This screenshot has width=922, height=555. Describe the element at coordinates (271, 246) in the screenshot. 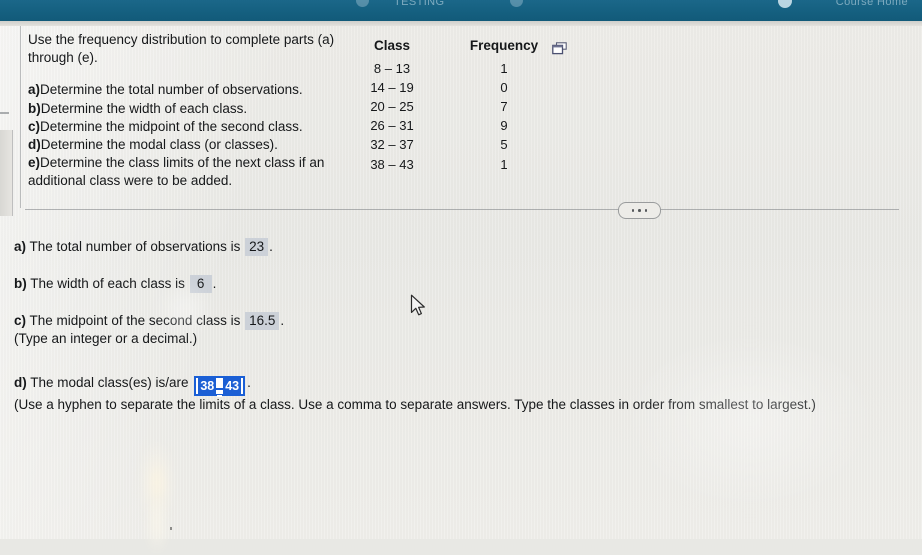

I see `answer-a-suffix: .` at that location.